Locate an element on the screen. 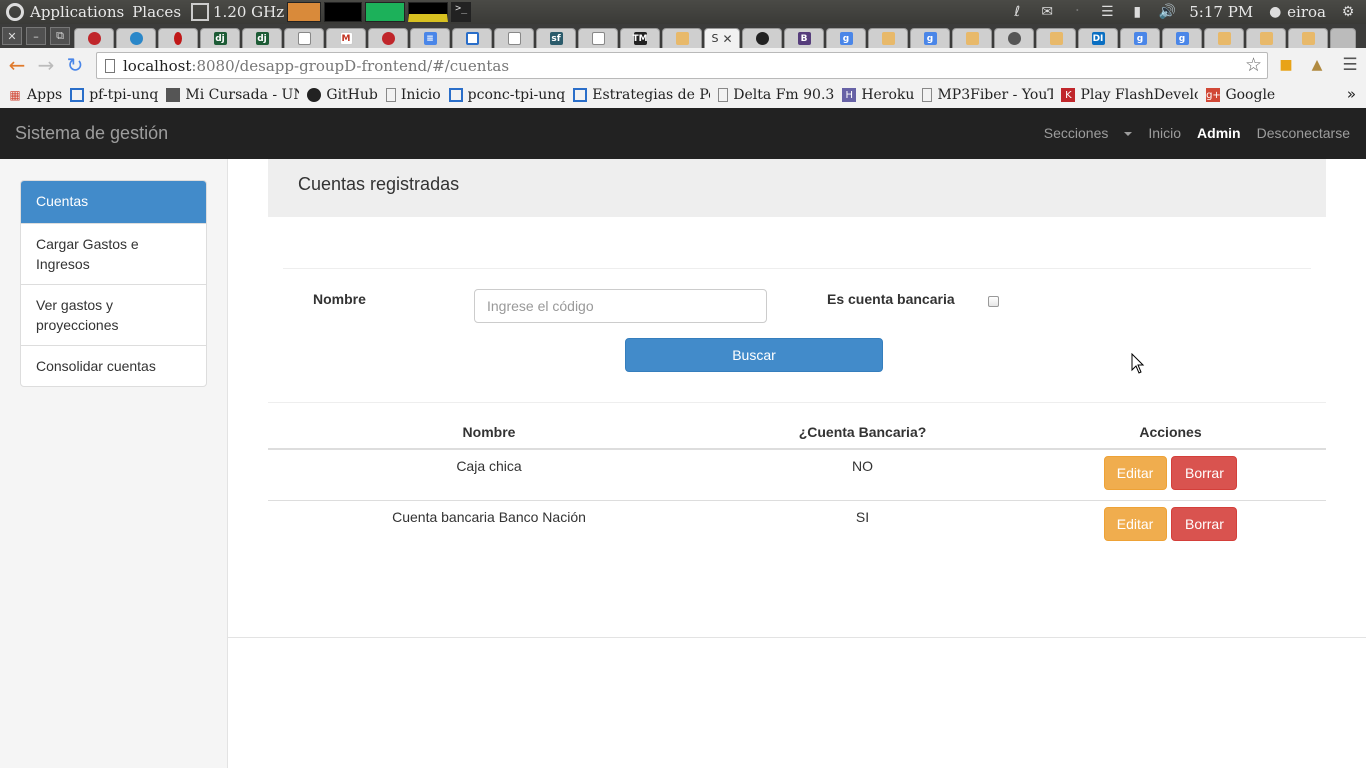 The height and width of the screenshot is (768, 1366). back-arrow-icon: ← is located at coordinates (17, 65).